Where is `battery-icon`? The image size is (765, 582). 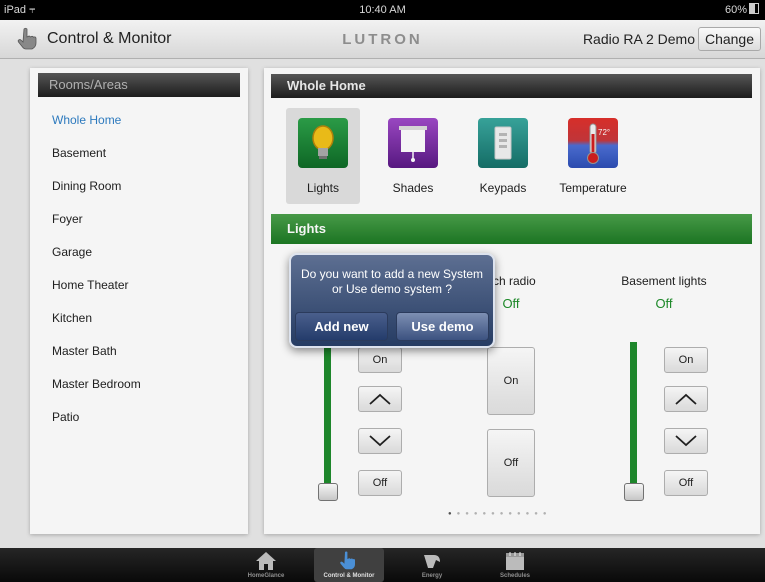 battery-icon is located at coordinates (754, 8).